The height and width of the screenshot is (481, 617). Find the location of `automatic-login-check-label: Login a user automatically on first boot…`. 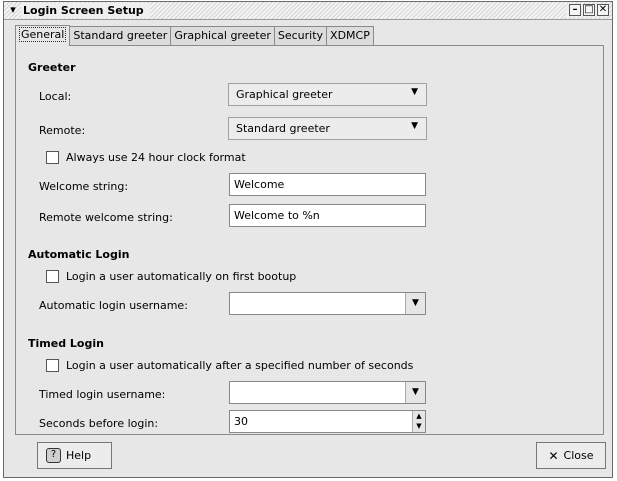

automatic-login-check-label: Login a user automatically on first boot… is located at coordinates (181, 276).